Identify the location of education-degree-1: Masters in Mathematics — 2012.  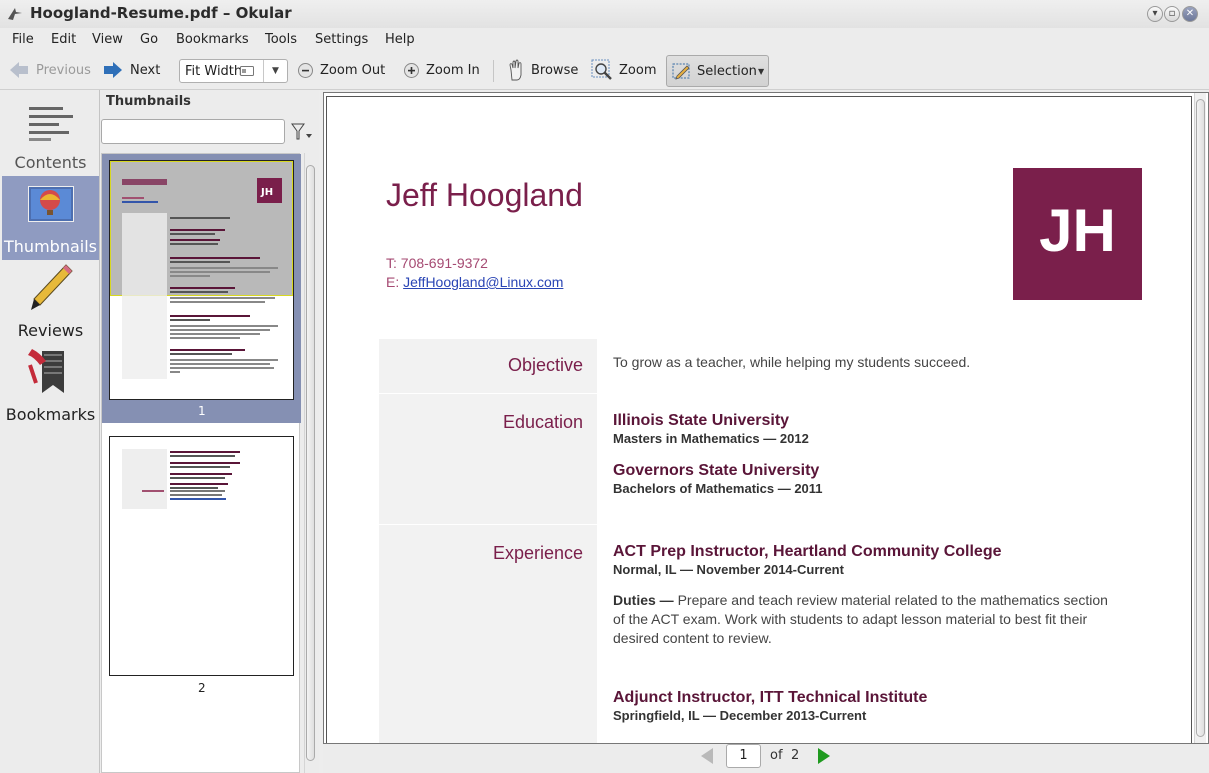
(711, 438).